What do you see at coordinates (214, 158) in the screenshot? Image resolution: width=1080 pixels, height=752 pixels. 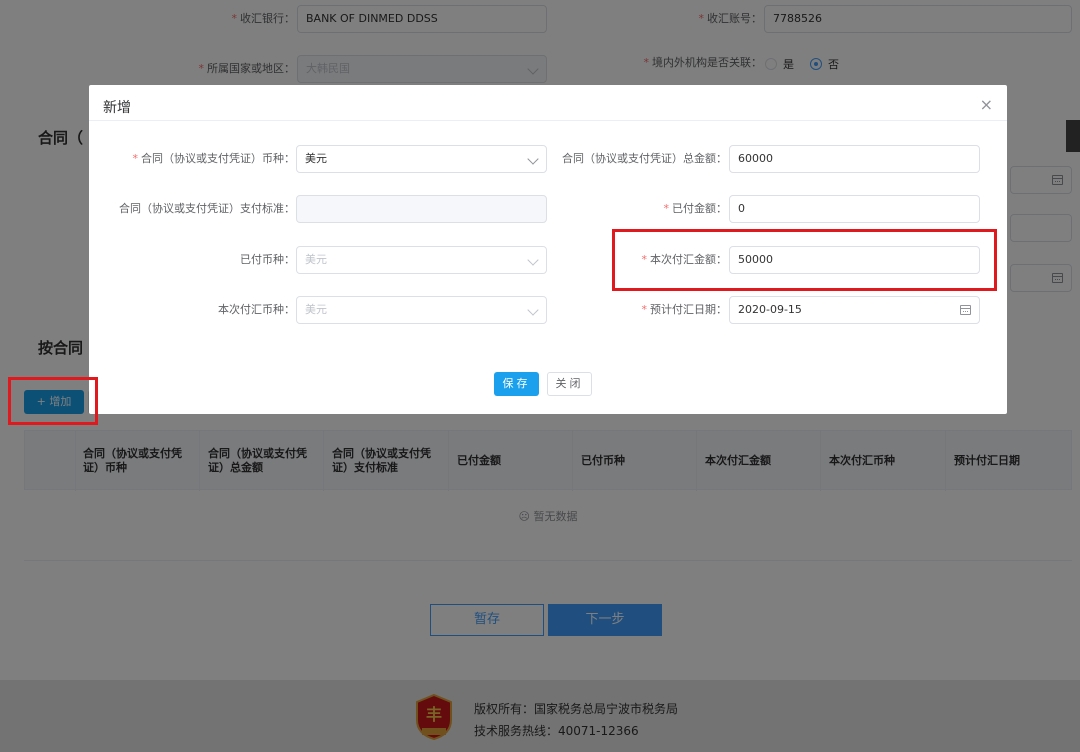 I see `currency-label: * 合同（协议或支付凭证）币种：` at bounding box center [214, 158].